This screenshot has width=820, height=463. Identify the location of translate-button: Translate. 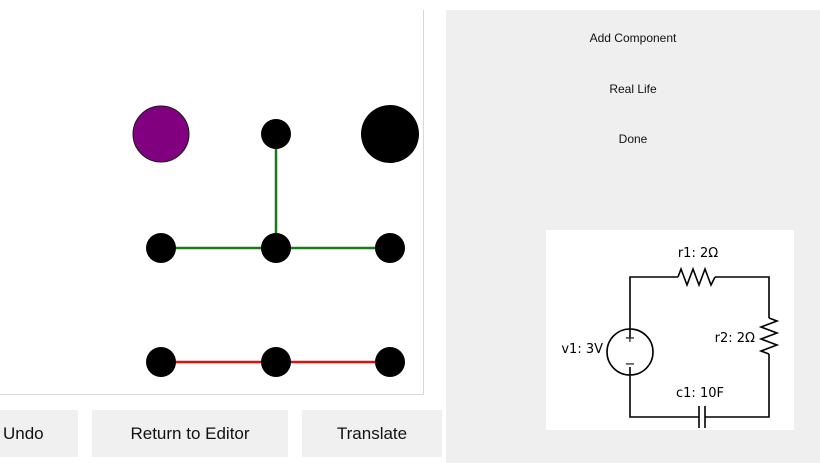
(372, 433).